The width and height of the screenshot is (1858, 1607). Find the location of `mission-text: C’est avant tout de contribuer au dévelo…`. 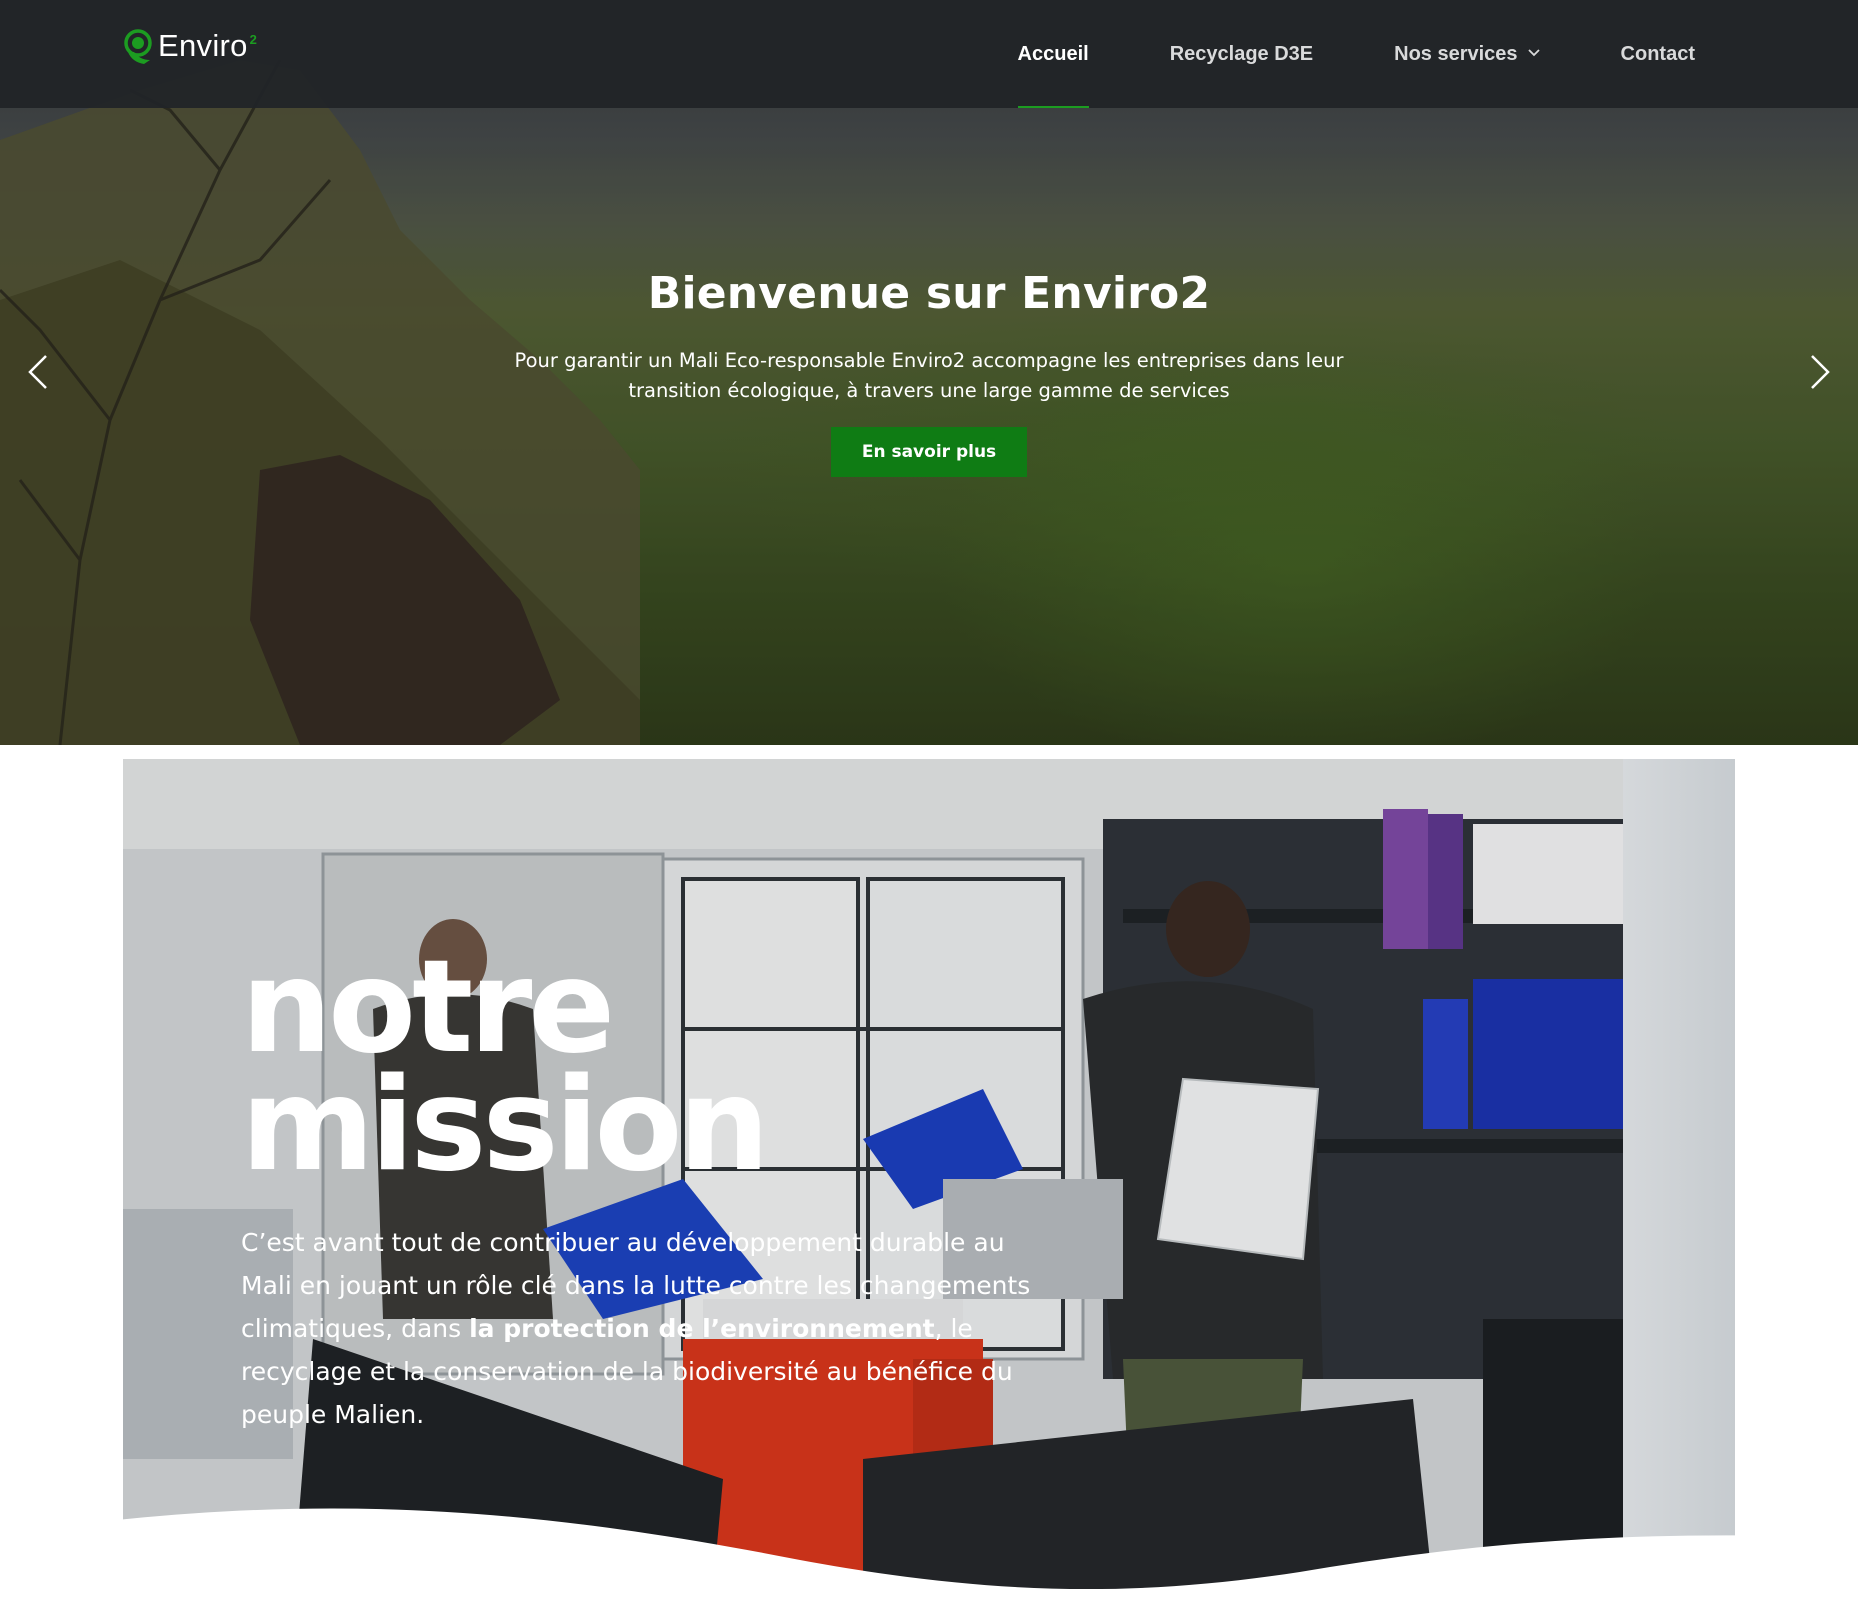

mission-text: C’est avant tout de contribuer au dévelo… is located at coordinates (651, 1328).